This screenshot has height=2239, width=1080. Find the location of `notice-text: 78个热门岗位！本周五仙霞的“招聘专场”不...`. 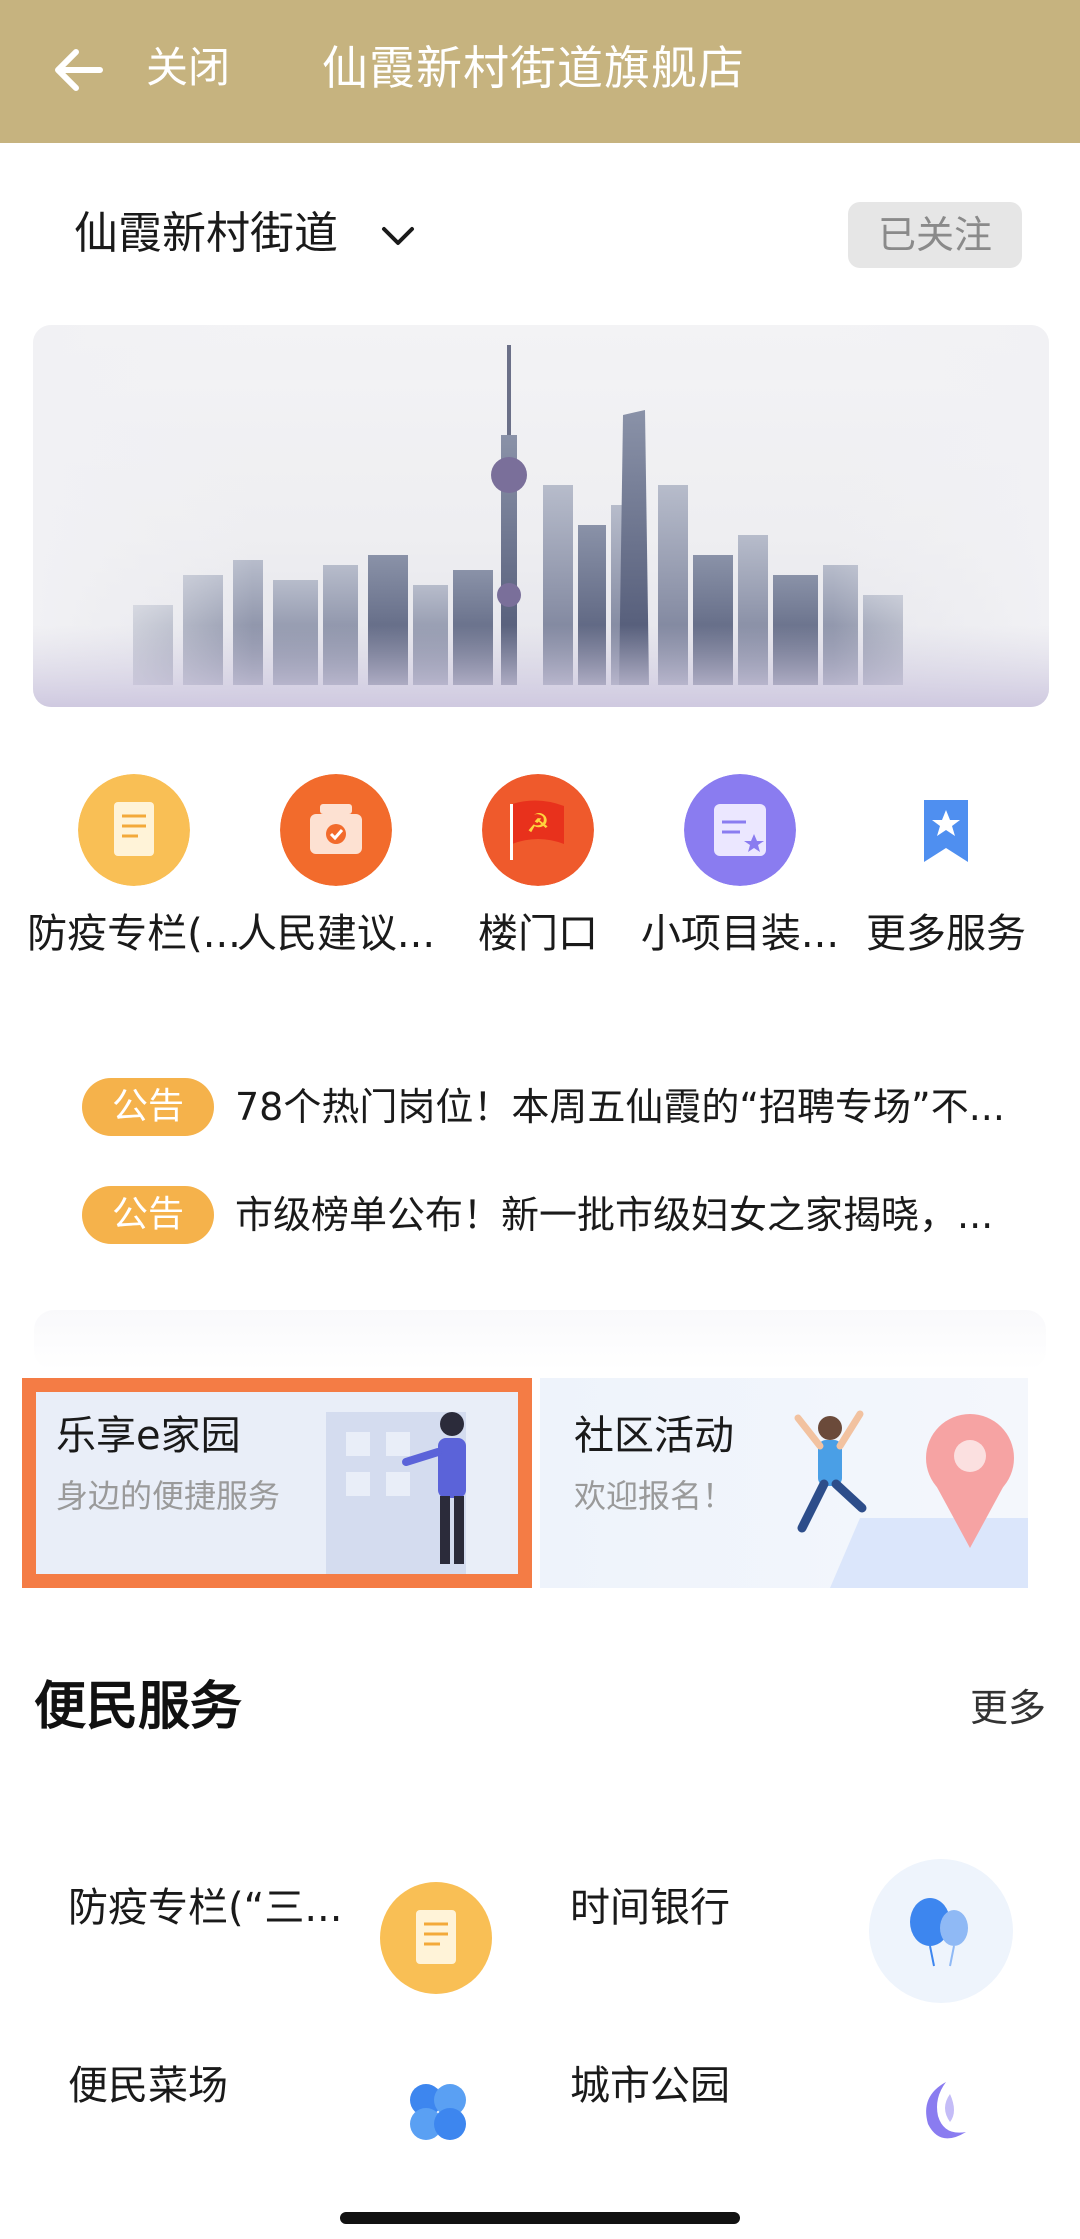

notice-text: 78个热门岗位！本周五仙霞的“招聘专场”不... is located at coordinates (620, 1107).